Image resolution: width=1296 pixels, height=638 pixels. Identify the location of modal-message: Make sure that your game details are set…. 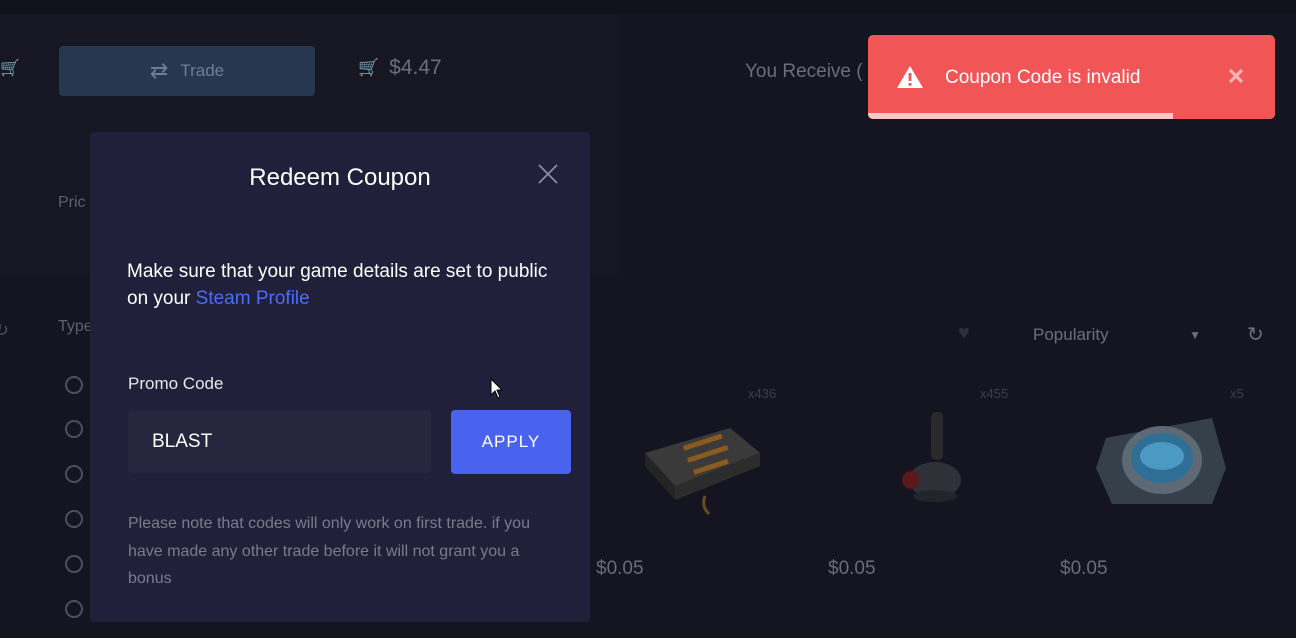
(342, 285).